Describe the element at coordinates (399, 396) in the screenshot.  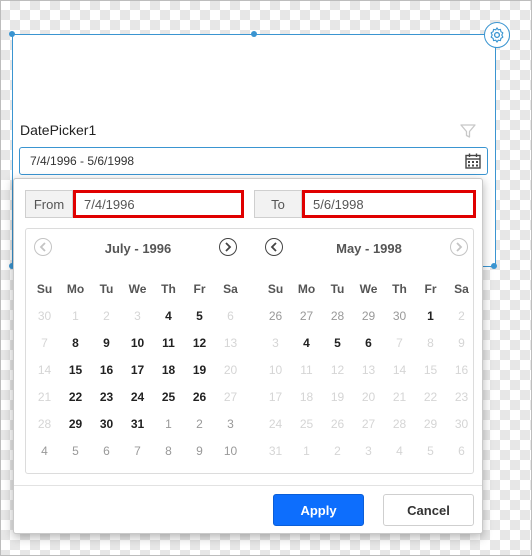
I see `day-cell: 21` at that location.